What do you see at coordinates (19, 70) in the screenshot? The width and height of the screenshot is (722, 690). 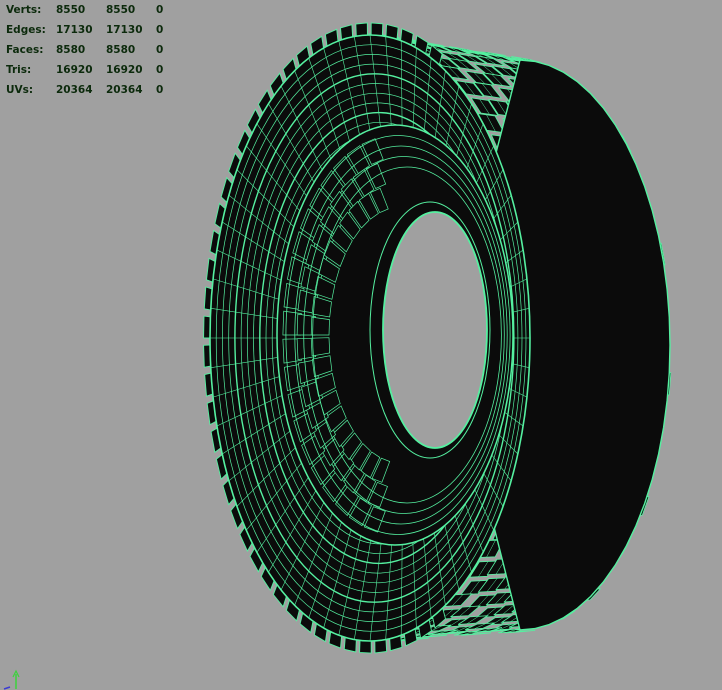 I see `hud-label: Tris:` at bounding box center [19, 70].